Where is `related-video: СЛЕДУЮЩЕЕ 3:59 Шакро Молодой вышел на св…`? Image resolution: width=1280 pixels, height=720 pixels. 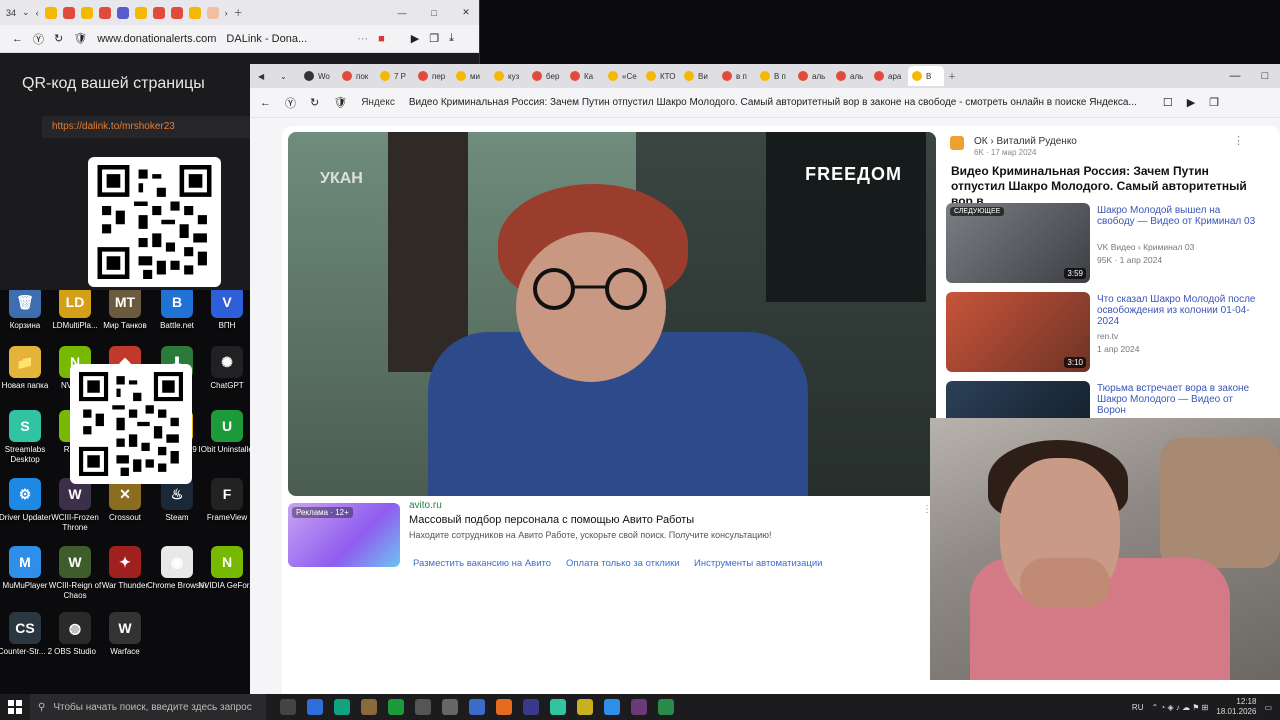 related-video: СЛЕДУЮЩЕЕ 3:59 Шакро Молодой вышел на св… is located at coordinates (1111, 245).